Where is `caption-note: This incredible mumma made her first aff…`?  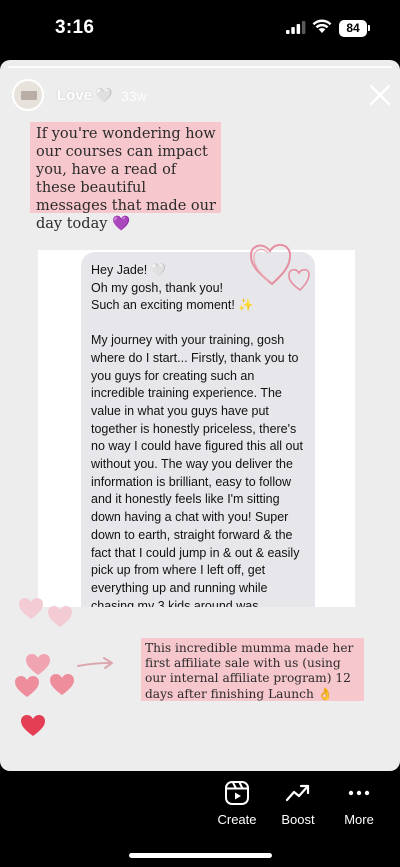 caption-note: This incredible mumma made her first aff… is located at coordinates (252, 669).